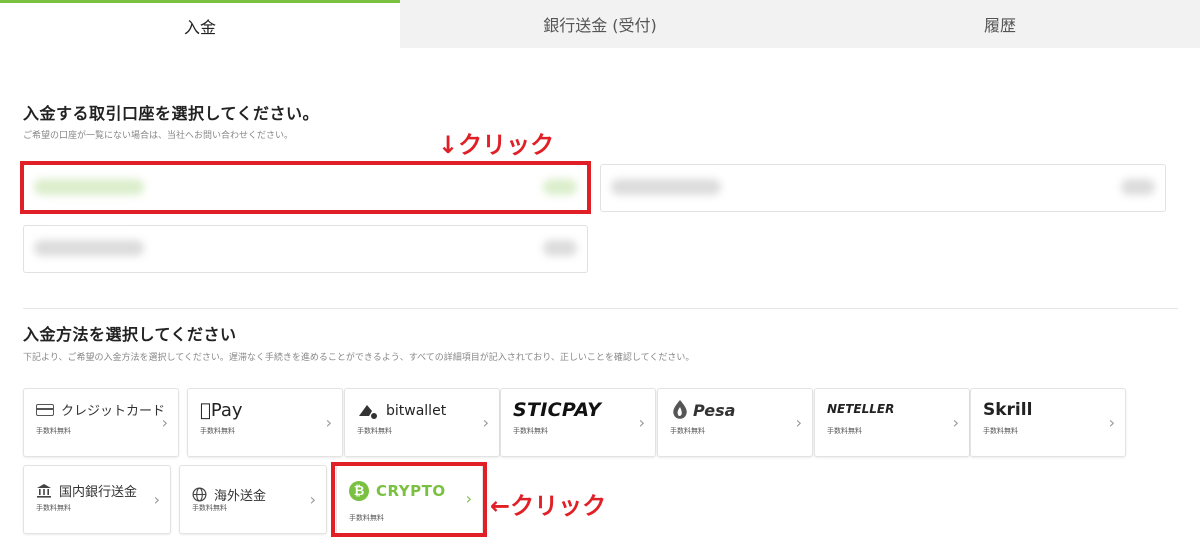 The image size is (1200, 546). What do you see at coordinates (422, 422) in the screenshot?
I see `method-bitwallet: bitwallet 手数料無料 ›` at bounding box center [422, 422].